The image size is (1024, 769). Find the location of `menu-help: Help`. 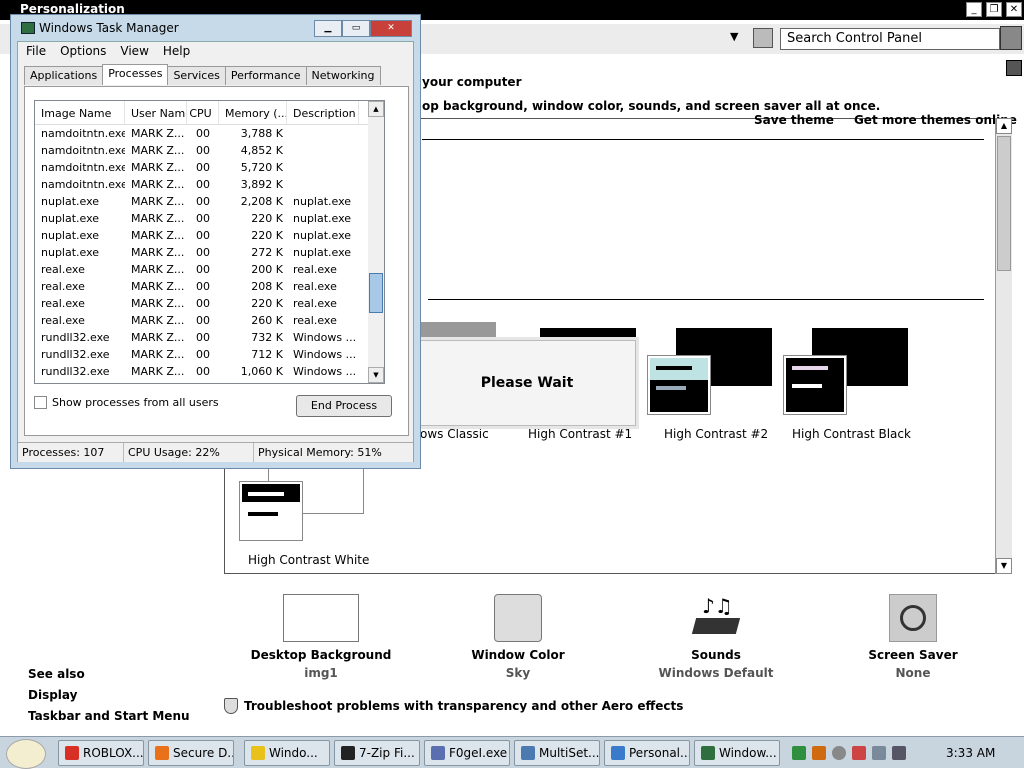

menu-help: Help is located at coordinates (176, 52).